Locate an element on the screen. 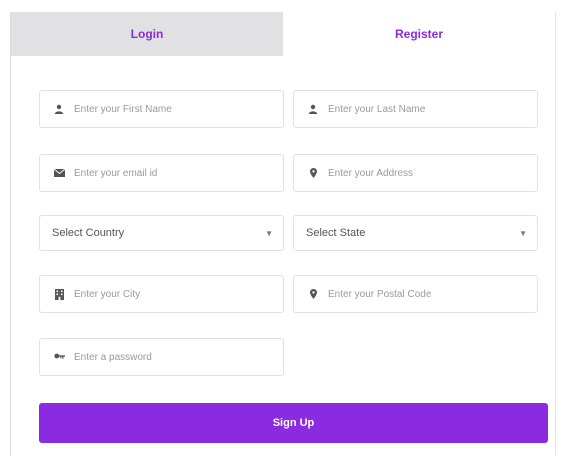  postal-code-input is located at coordinates (418, 294).